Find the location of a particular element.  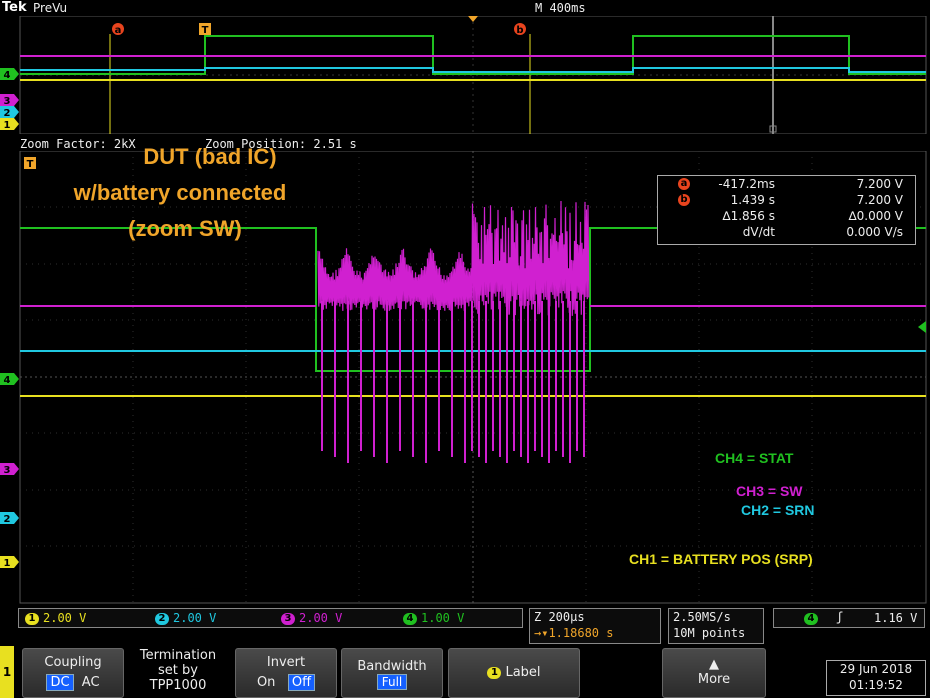

svg-text: a is located at coordinates (118, 30).